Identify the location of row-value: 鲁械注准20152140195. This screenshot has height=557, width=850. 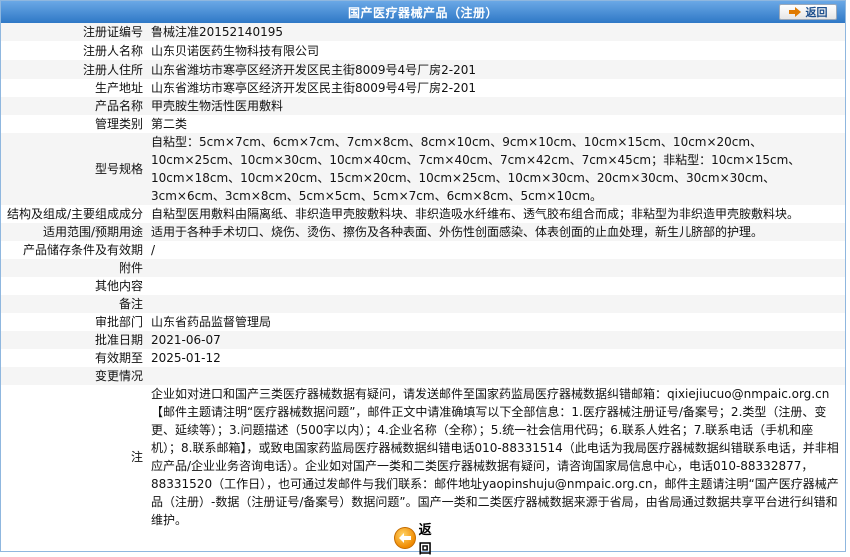
(496, 32).